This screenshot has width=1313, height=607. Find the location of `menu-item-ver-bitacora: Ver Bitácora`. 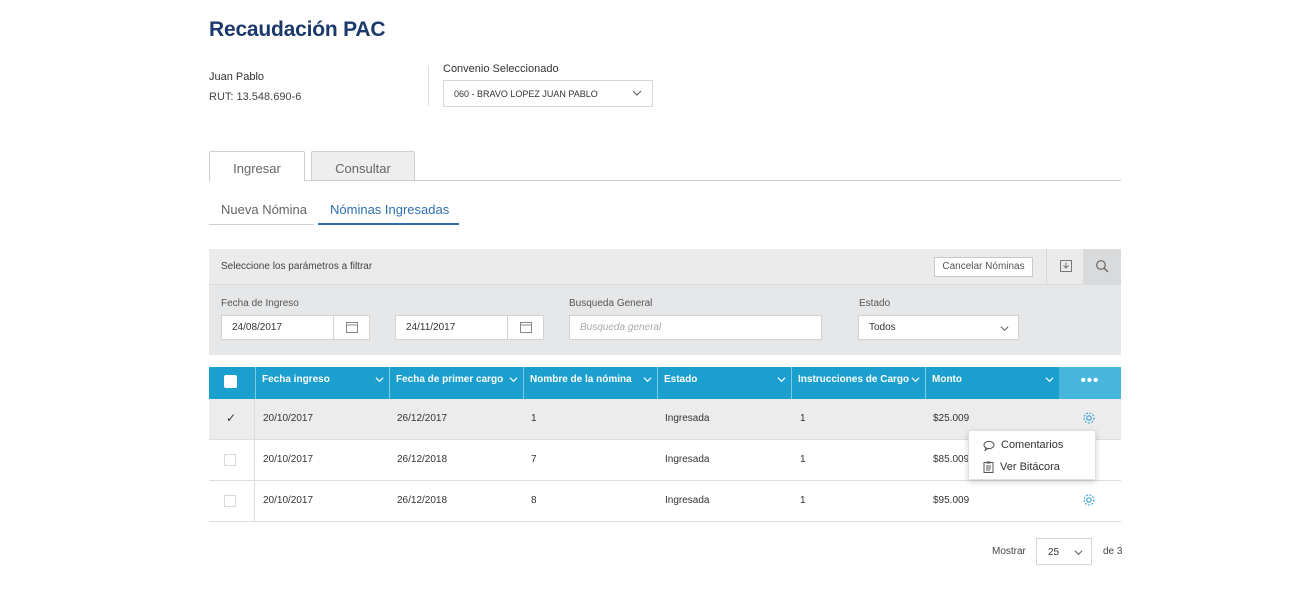

menu-item-ver-bitacora: Ver Bitácora is located at coordinates (1021, 467).